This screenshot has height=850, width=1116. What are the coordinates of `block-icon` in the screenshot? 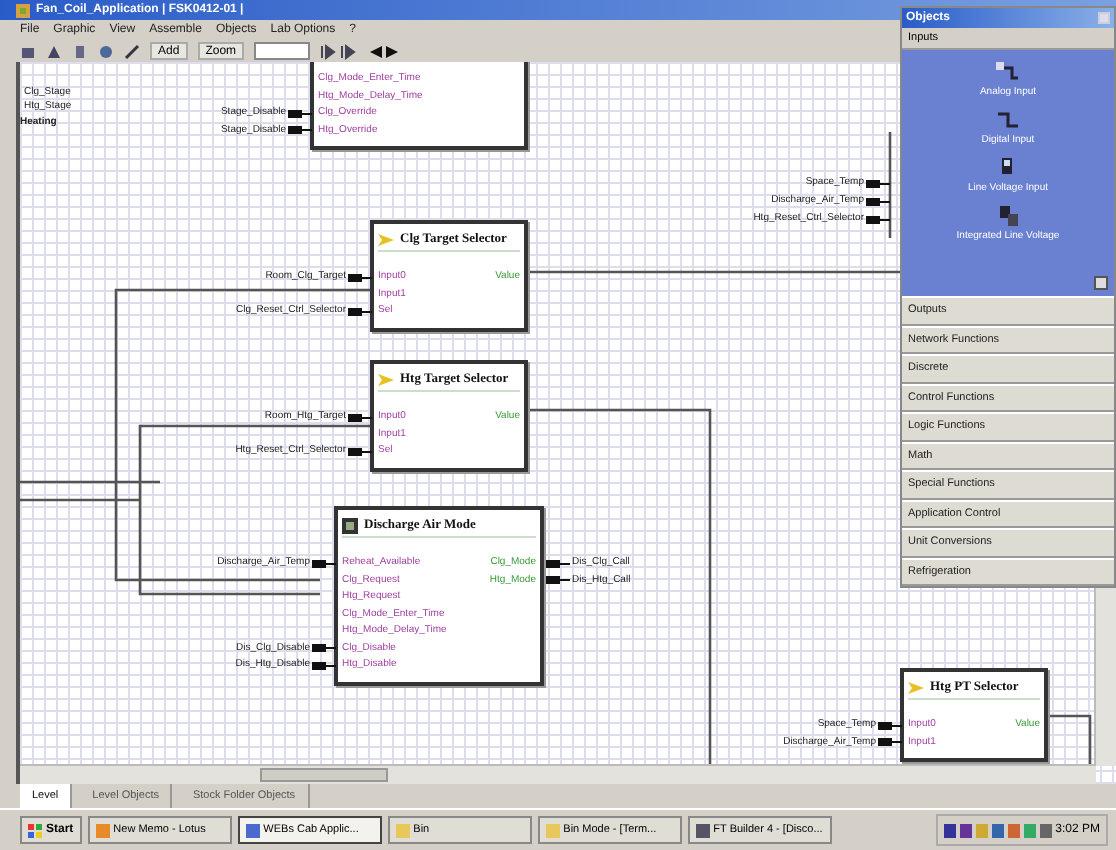 It's located at (350, 525).